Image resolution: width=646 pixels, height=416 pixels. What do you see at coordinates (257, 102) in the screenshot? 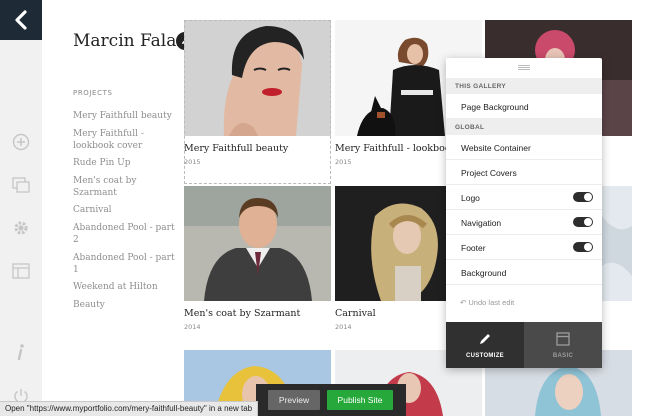
I see `hover-outline` at bounding box center [257, 102].